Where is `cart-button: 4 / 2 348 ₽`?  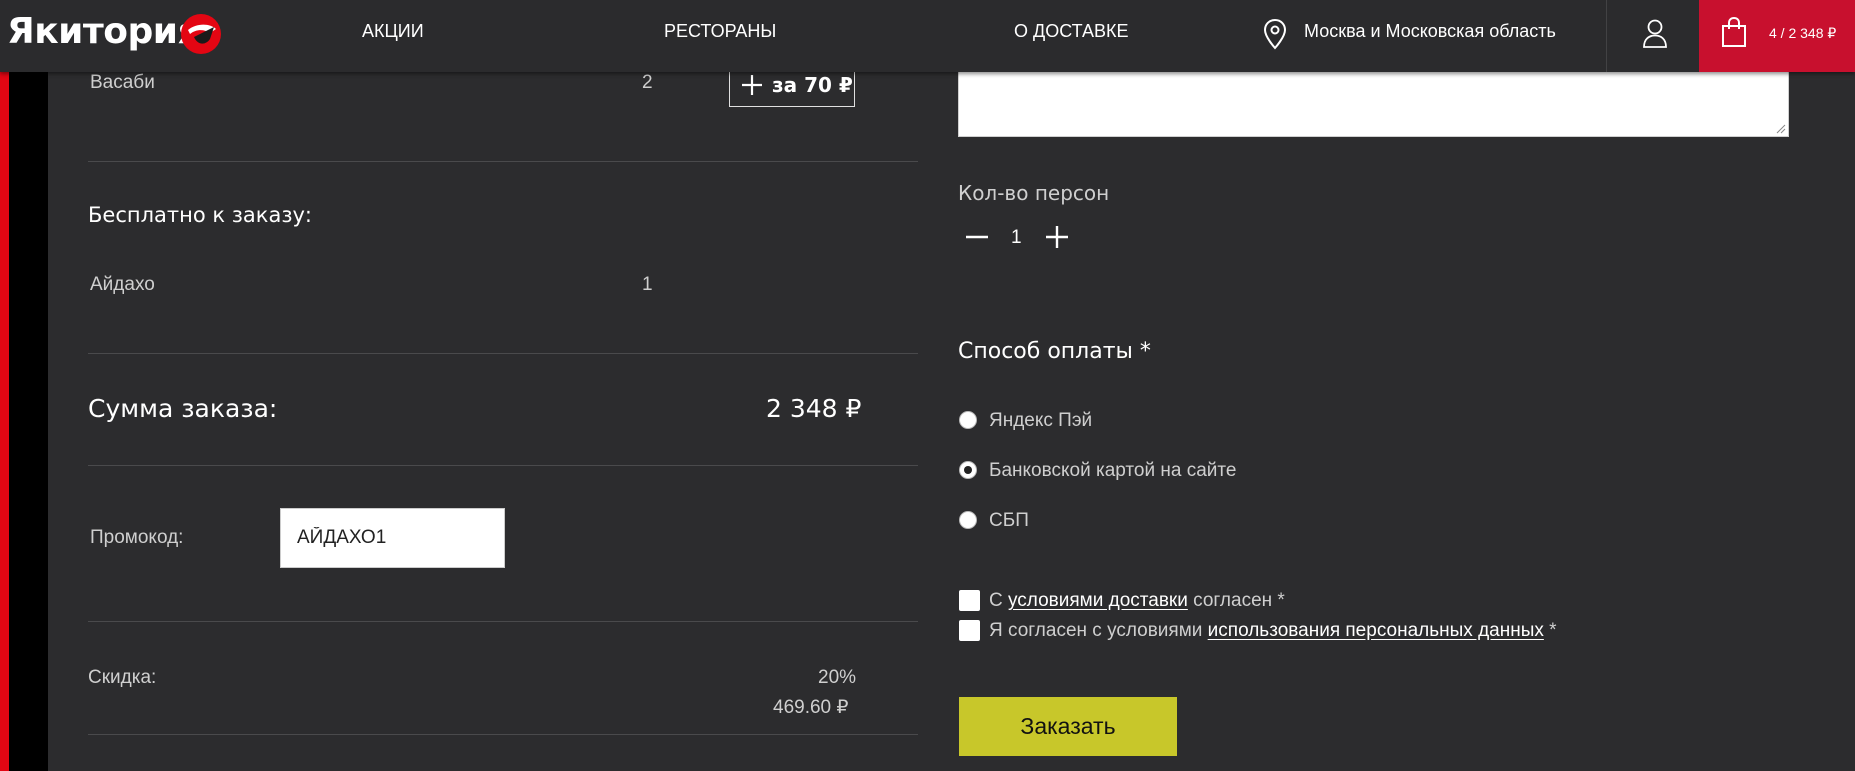
cart-button: 4 / 2 348 ₽ is located at coordinates (1777, 36).